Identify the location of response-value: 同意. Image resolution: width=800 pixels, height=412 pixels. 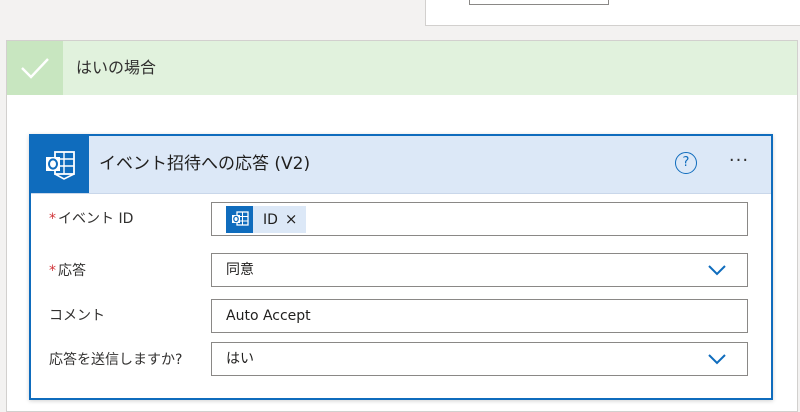
(240, 270).